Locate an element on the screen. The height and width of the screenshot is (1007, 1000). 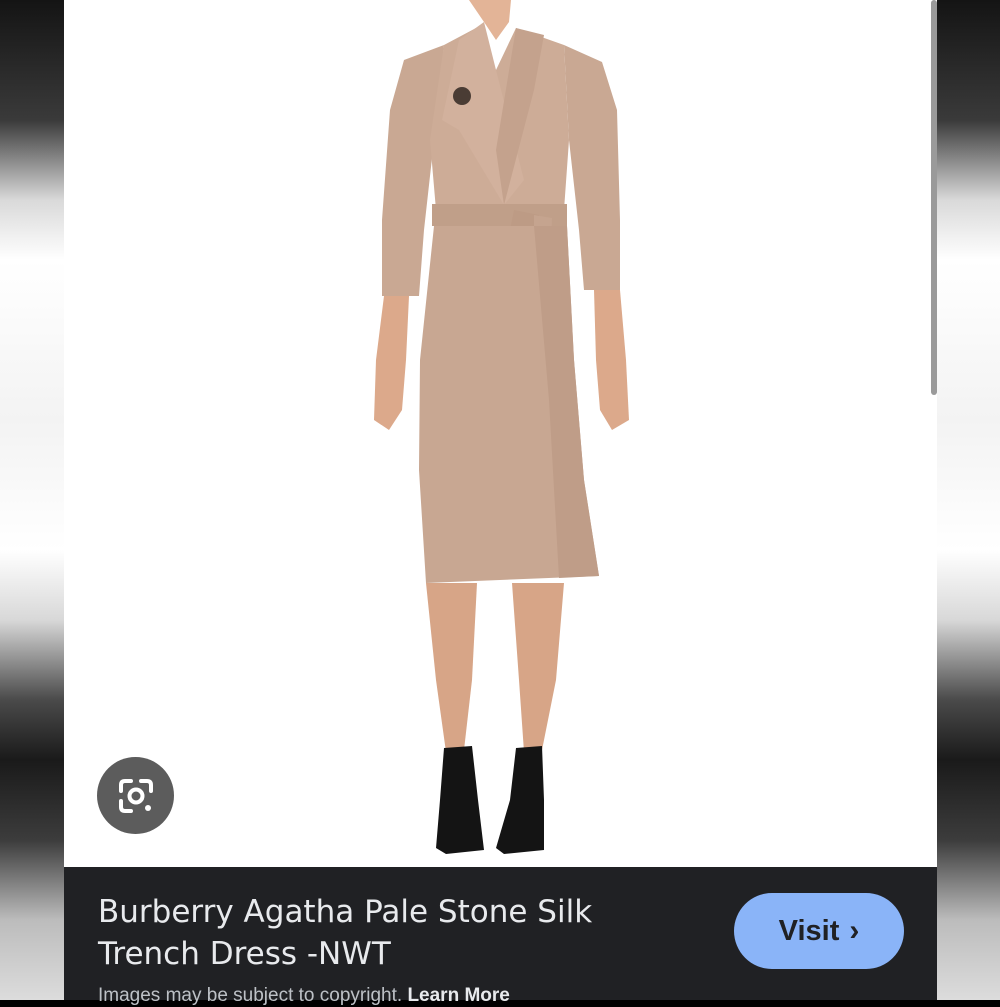
google-lens-button is located at coordinates (135, 795).